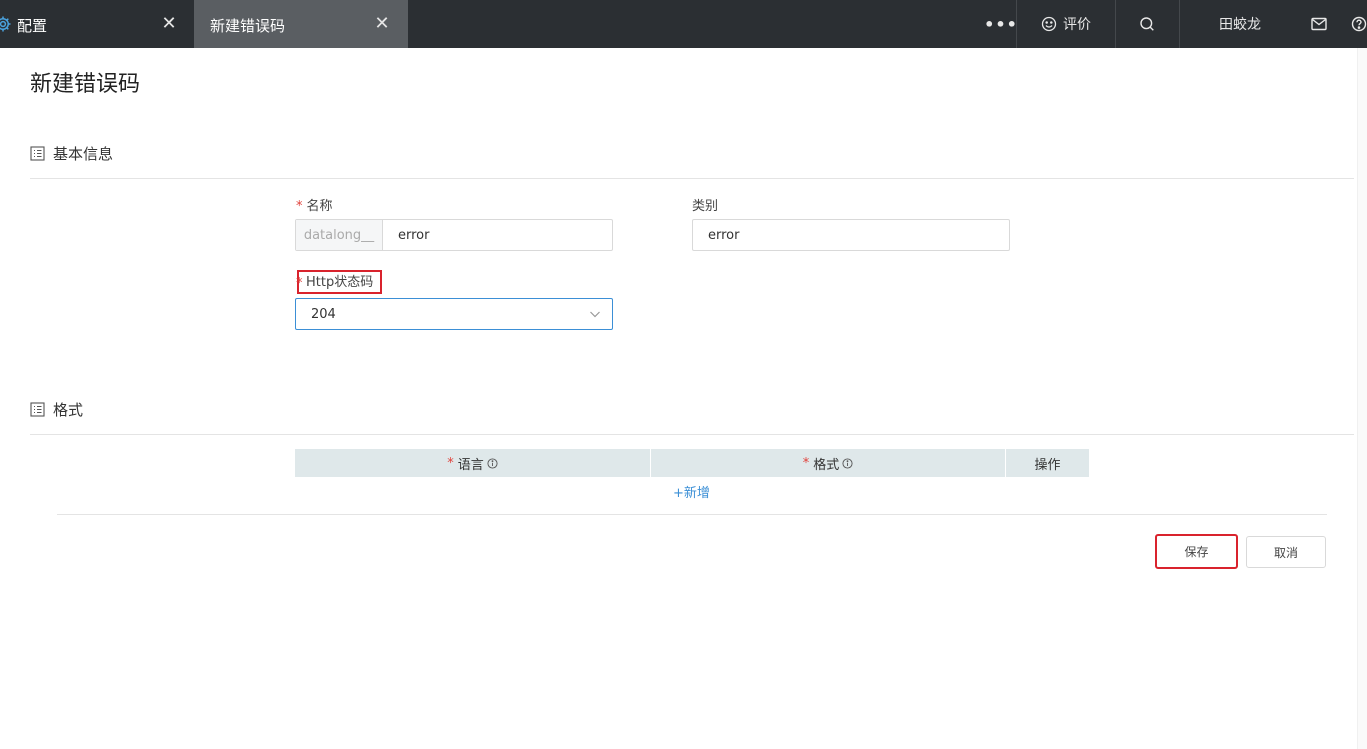 The width and height of the screenshot is (1367, 749). I want to click on tab-new-error-code: 新建错误码 ✕, so click(301, 24).